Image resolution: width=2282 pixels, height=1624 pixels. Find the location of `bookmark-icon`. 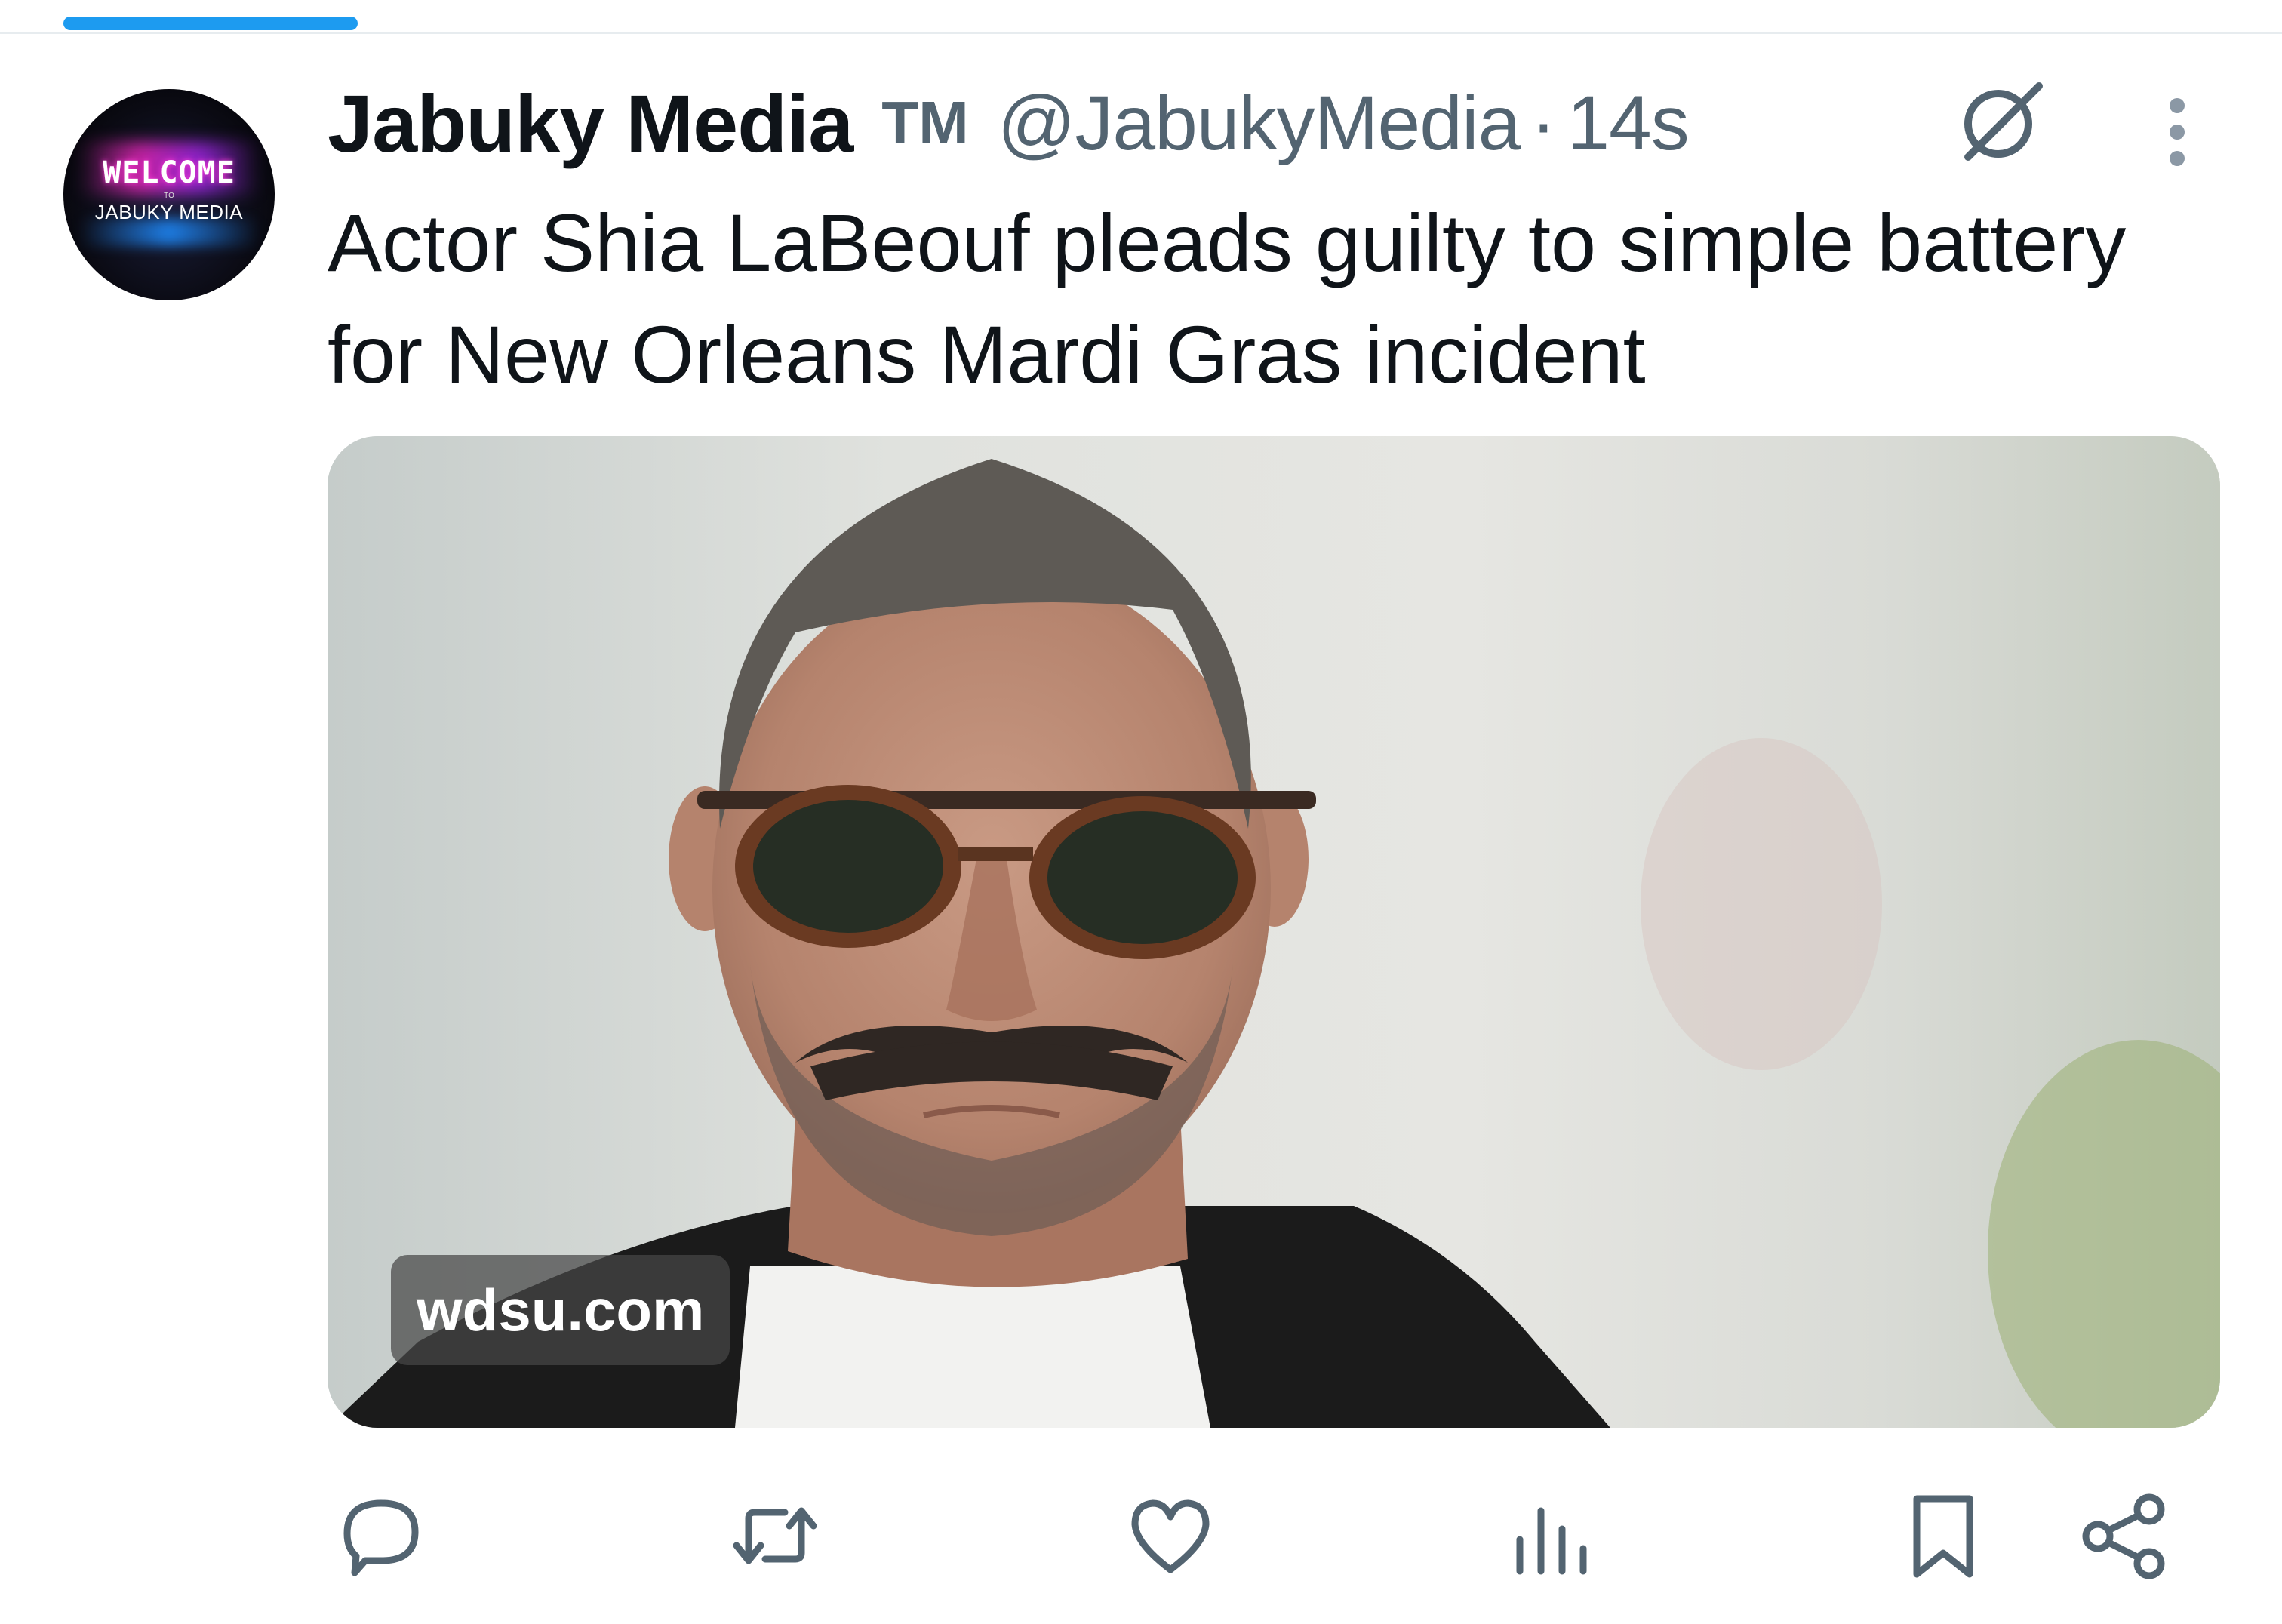

bookmark-icon is located at coordinates (1943, 1536).